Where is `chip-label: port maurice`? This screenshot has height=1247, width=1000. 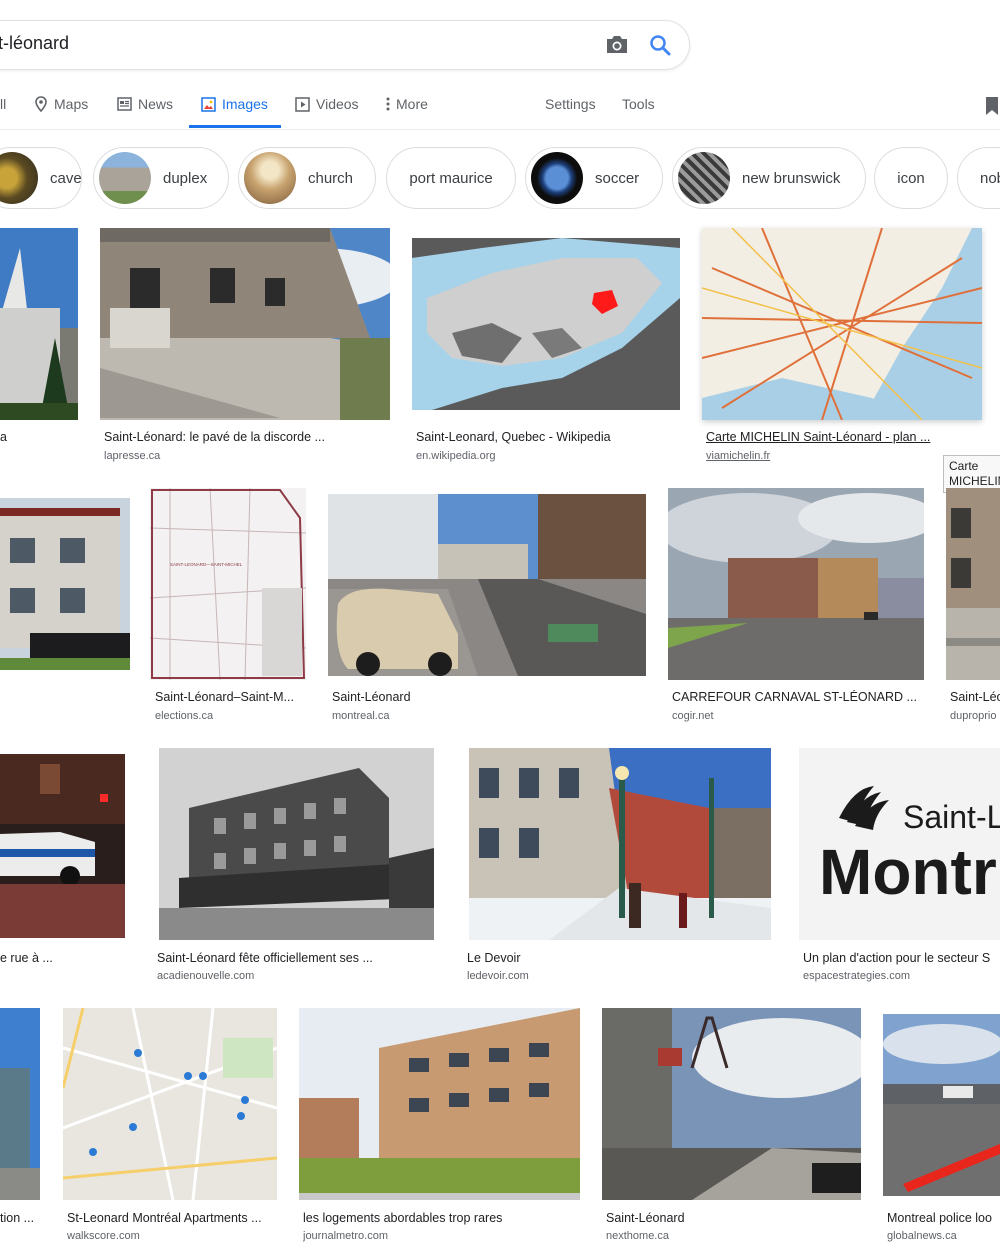
chip-label: port maurice is located at coordinates (451, 178).